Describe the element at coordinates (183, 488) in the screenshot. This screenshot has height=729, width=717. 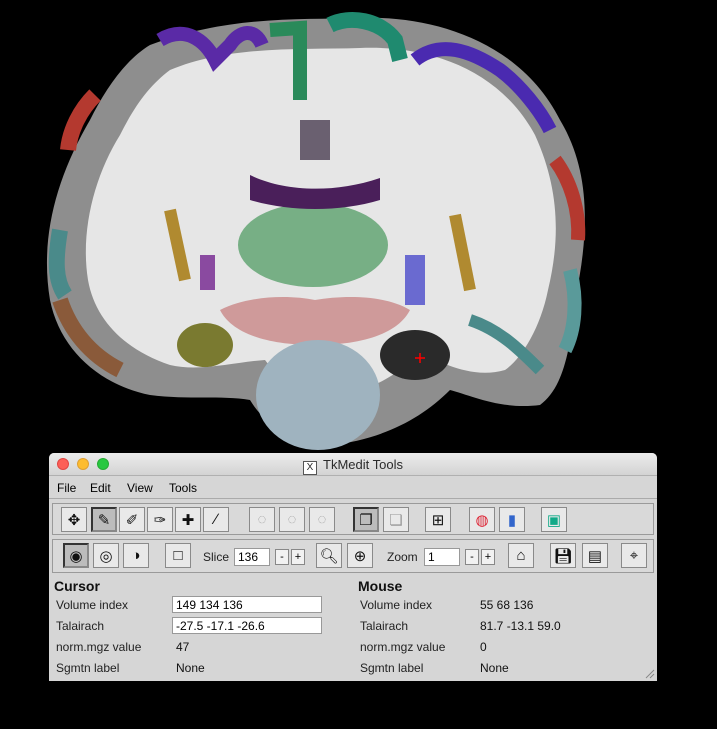
I see `menu-tools: Tools` at that location.